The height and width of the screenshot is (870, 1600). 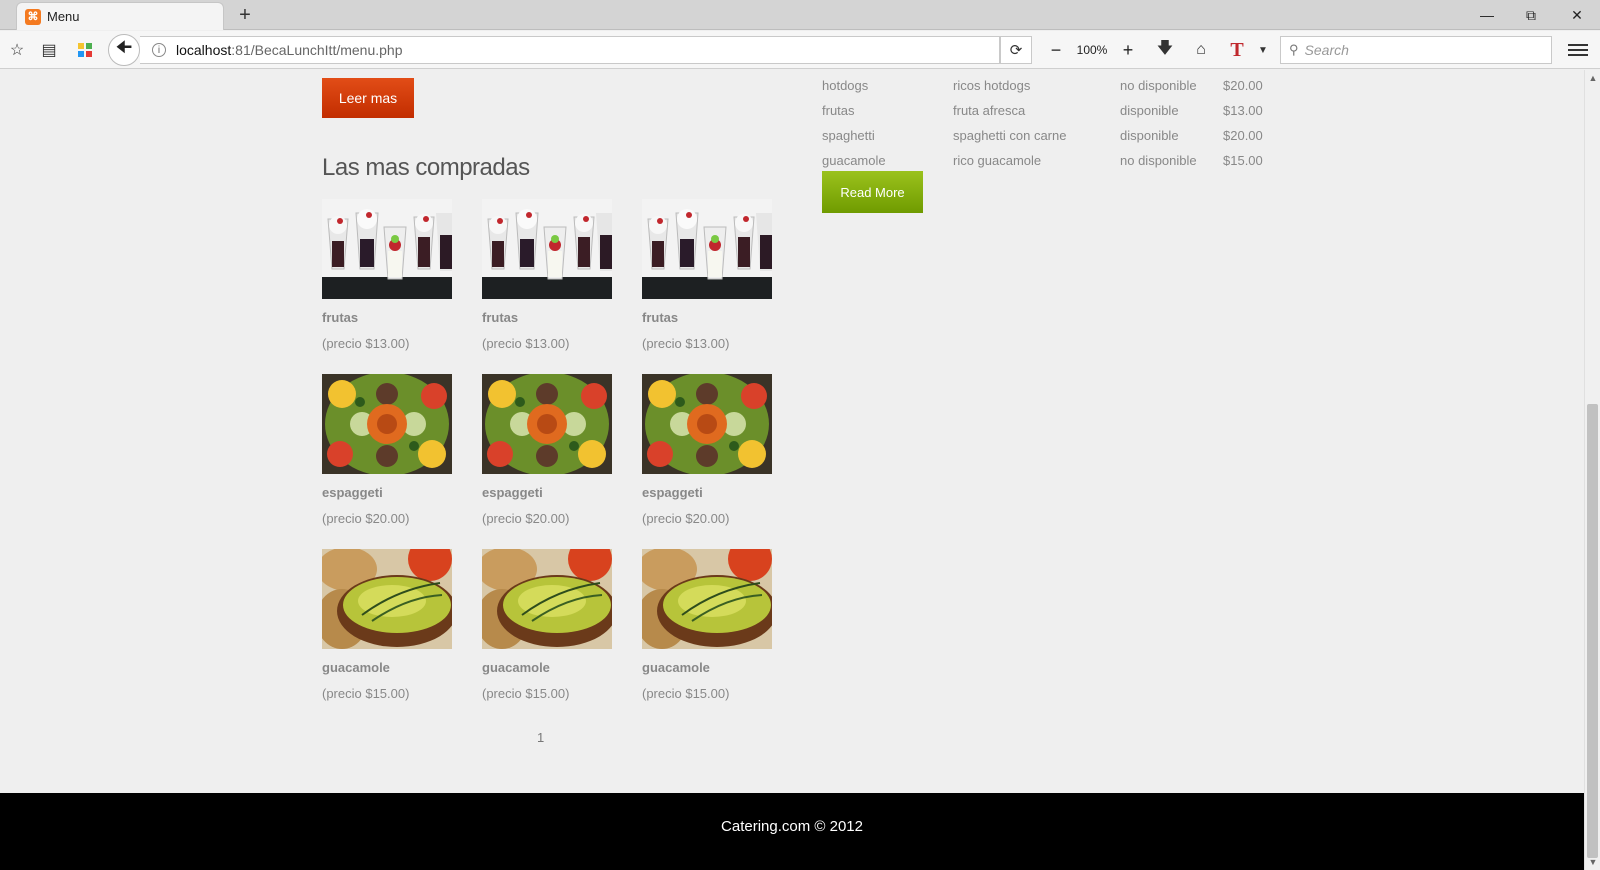 What do you see at coordinates (1128, 50) in the screenshot?
I see `zoom-in-button: +` at bounding box center [1128, 50].